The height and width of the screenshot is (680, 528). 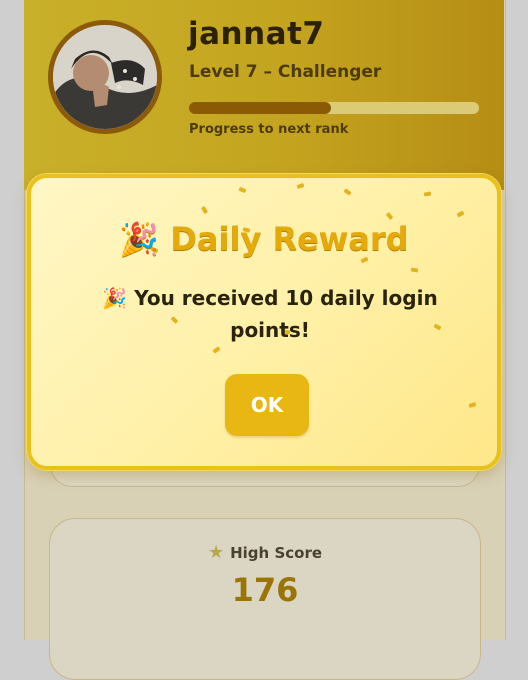 I want to click on high-score-label: ★ High Score, so click(x=265, y=552).